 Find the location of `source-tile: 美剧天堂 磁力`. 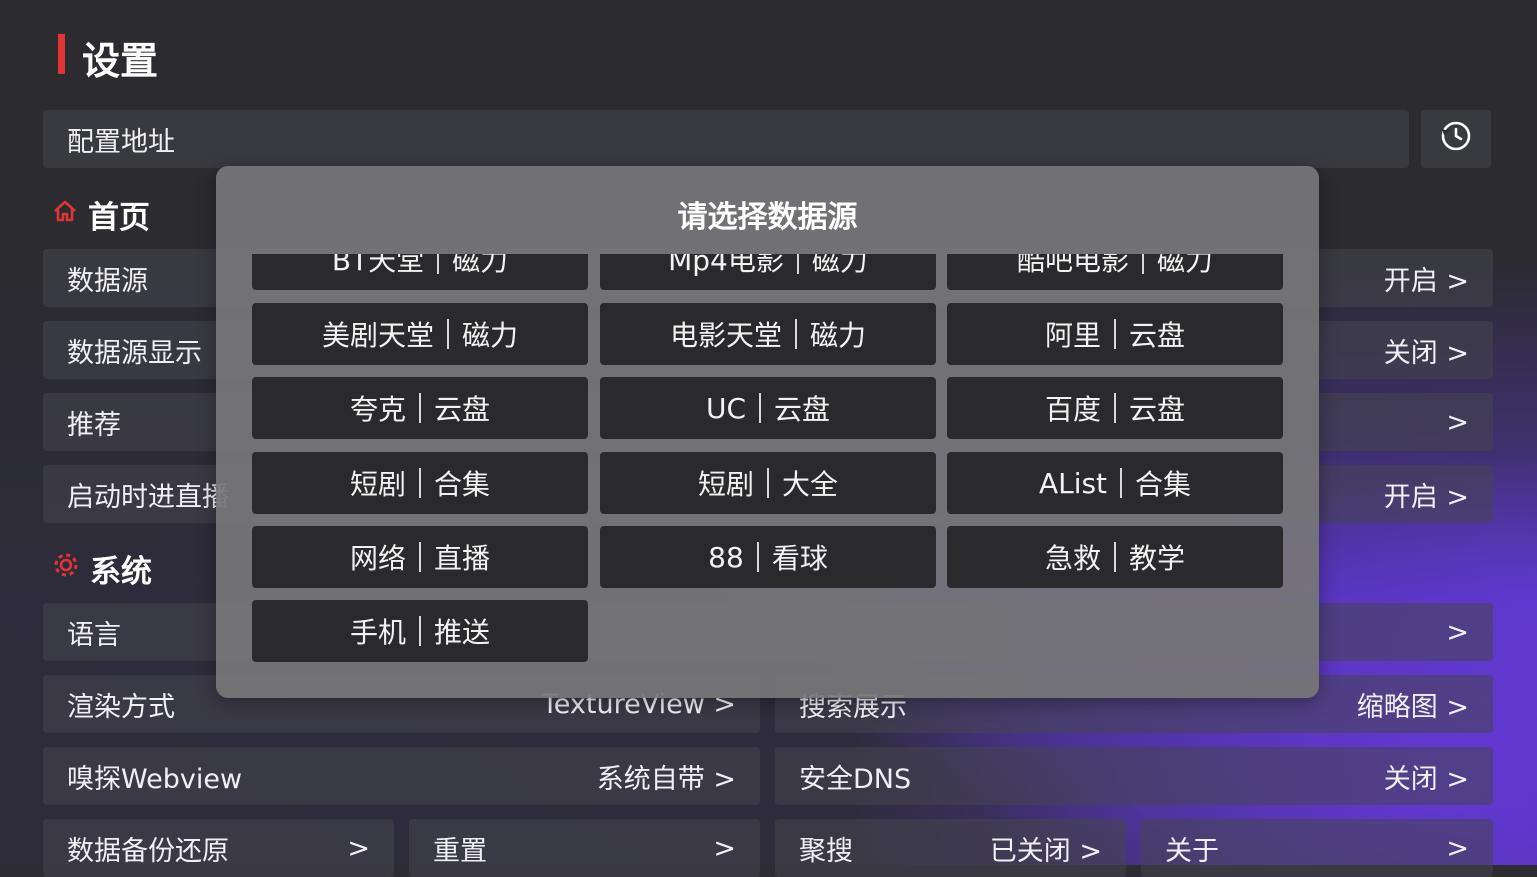

source-tile: 美剧天堂 磁力 is located at coordinates (420, 334).